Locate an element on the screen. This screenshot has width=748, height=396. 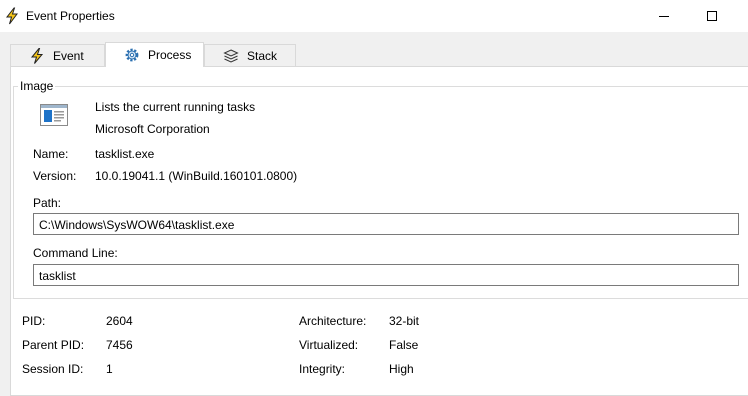
name-label: Name: is located at coordinates (51, 154).